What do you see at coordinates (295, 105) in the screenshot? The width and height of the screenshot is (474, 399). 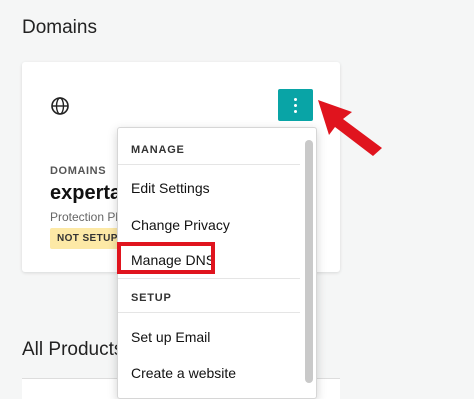 I see `more-options-button` at bounding box center [295, 105].